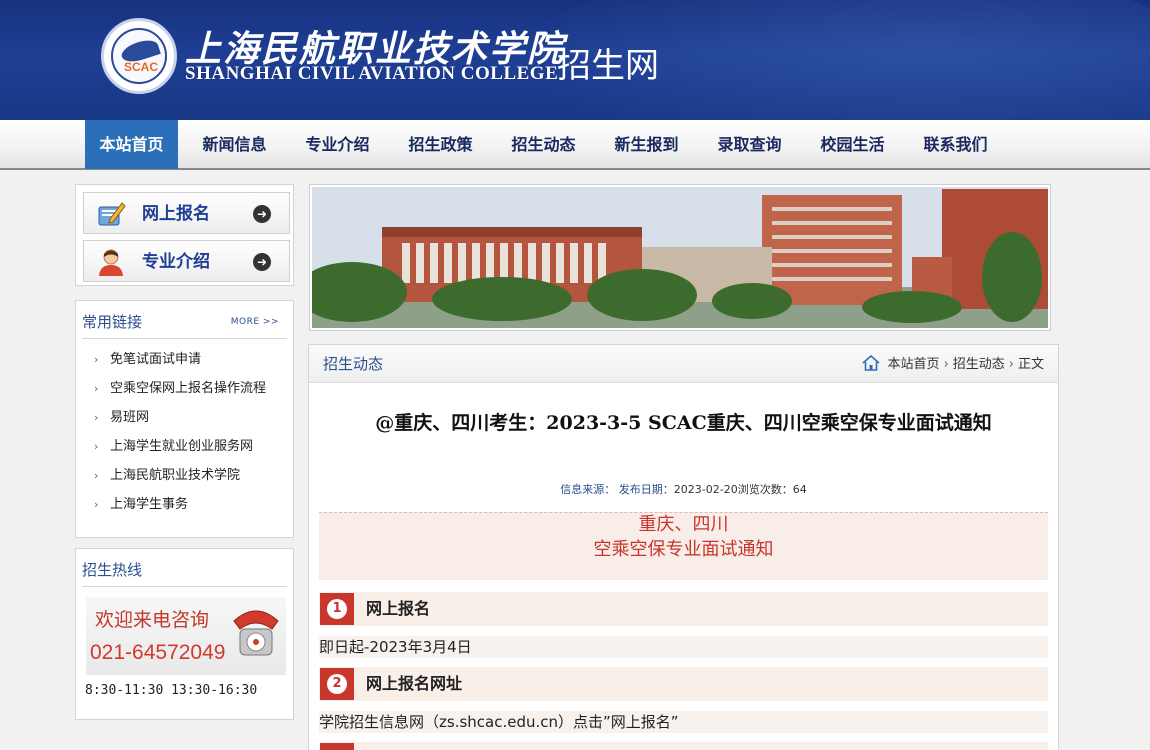 This screenshot has width=1150, height=750. Describe the element at coordinates (180, 417) in the screenshot. I see `list-item: › 易班网` at that location.